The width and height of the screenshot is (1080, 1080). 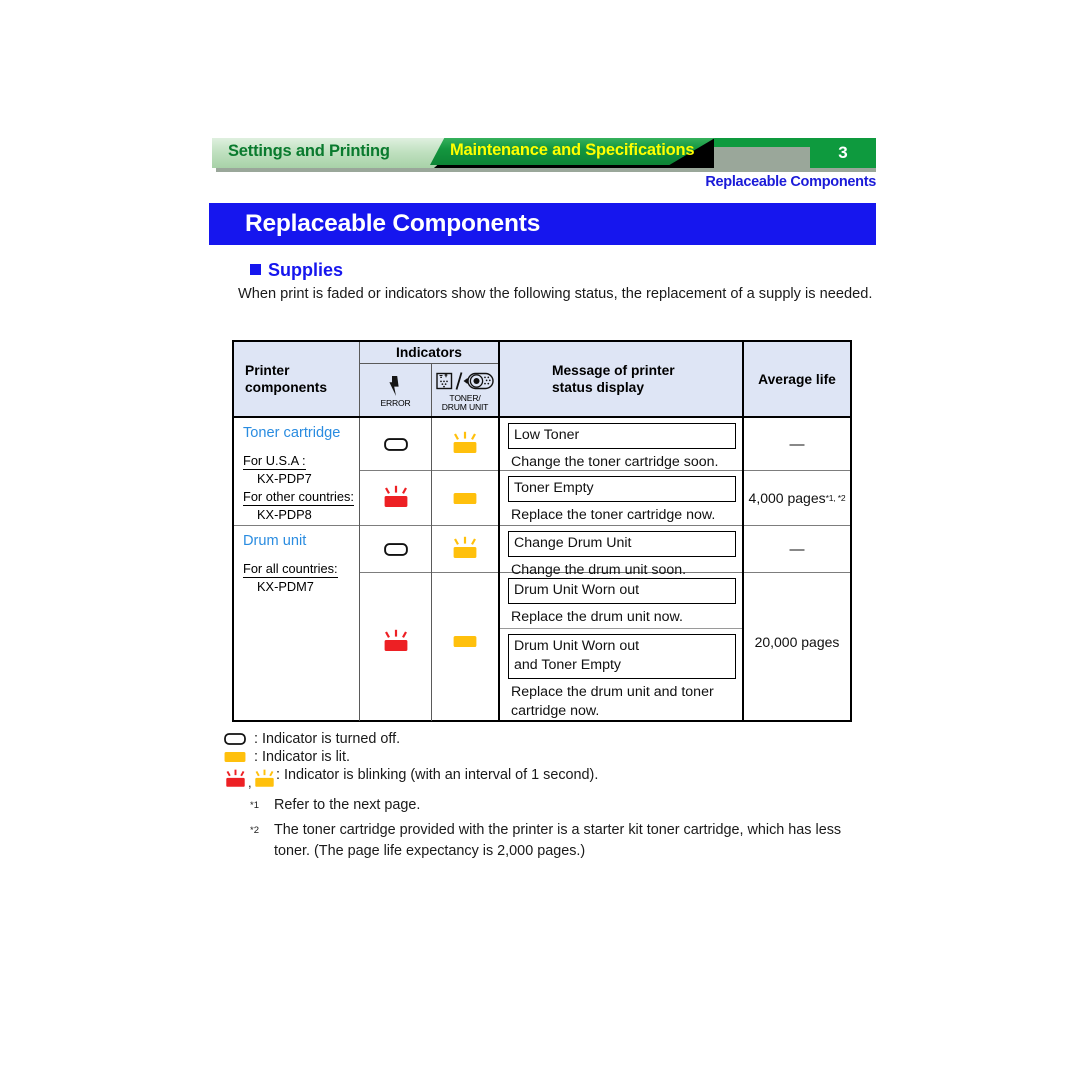 What do you see at coordinates (622, 489) in the screenshot?
I see `status-display-box: Toner Empty` at bounding box center [622, 489].